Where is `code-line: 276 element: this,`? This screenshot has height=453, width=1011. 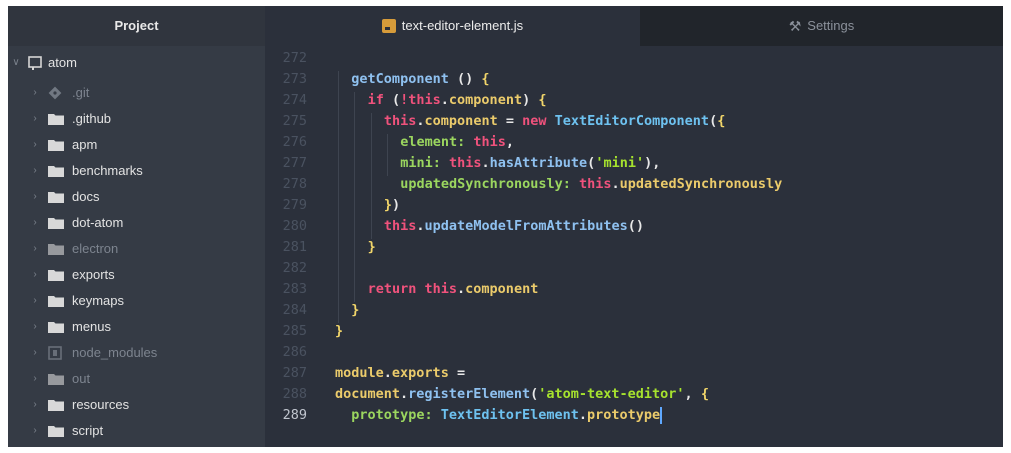
code-line: 276 element: this, is located at coordinates (634, 142).